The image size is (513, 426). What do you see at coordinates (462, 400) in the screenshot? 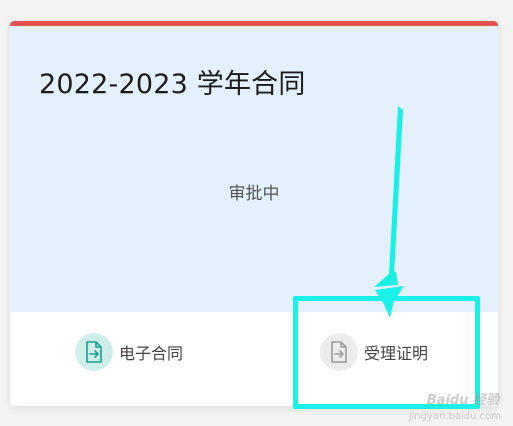
I see `watermark-logo: Baidu 经验` at bounding box center [462, 400].